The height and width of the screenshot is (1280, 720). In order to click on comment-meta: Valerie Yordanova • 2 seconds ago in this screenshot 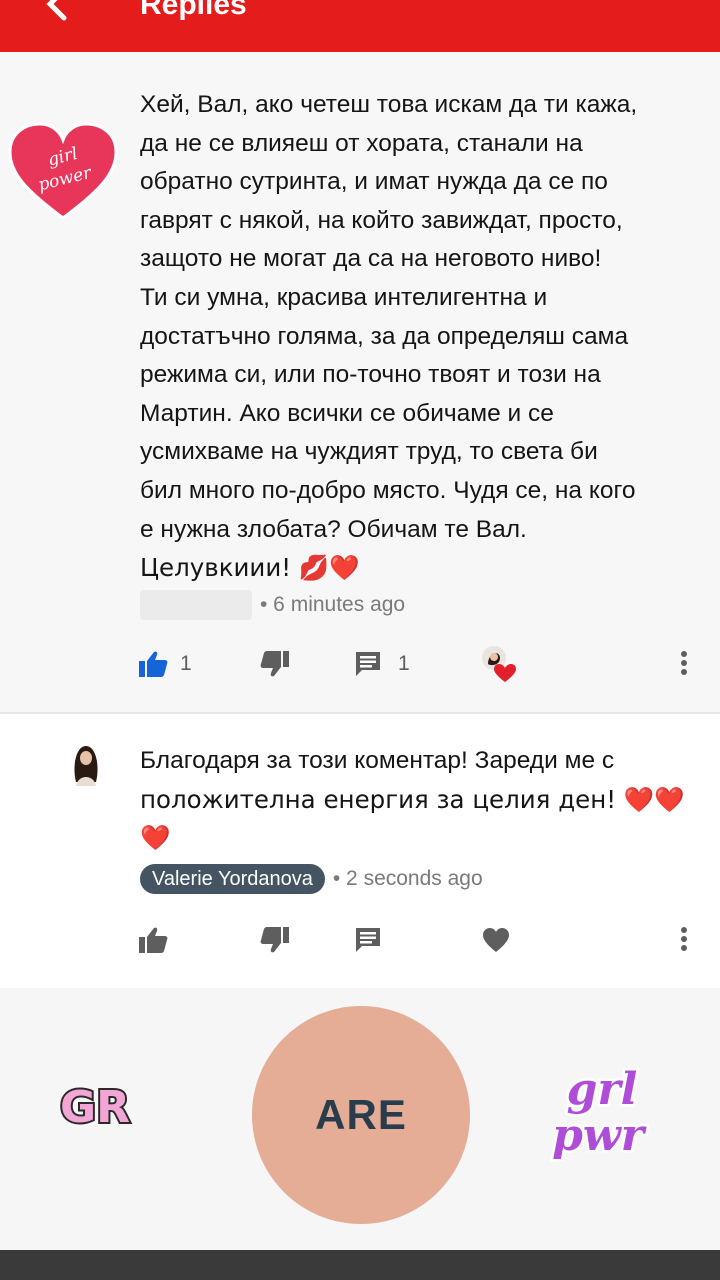, I will do `click(311, 879)`.